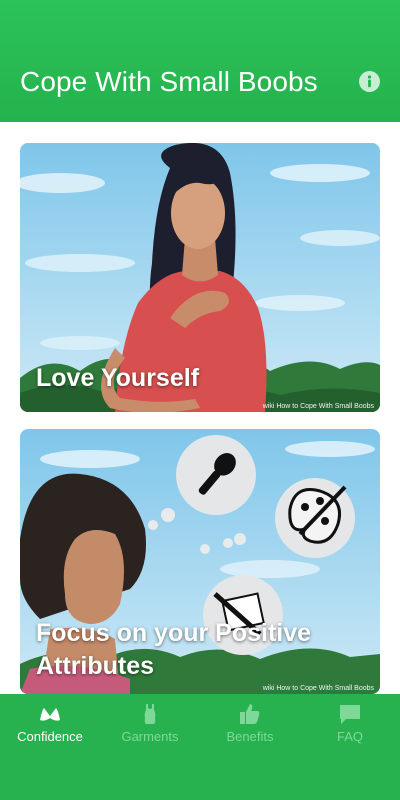 The width and height of the screenshot is (400, 800). I want to click on chat-bubble-icon, so click(350, 714).